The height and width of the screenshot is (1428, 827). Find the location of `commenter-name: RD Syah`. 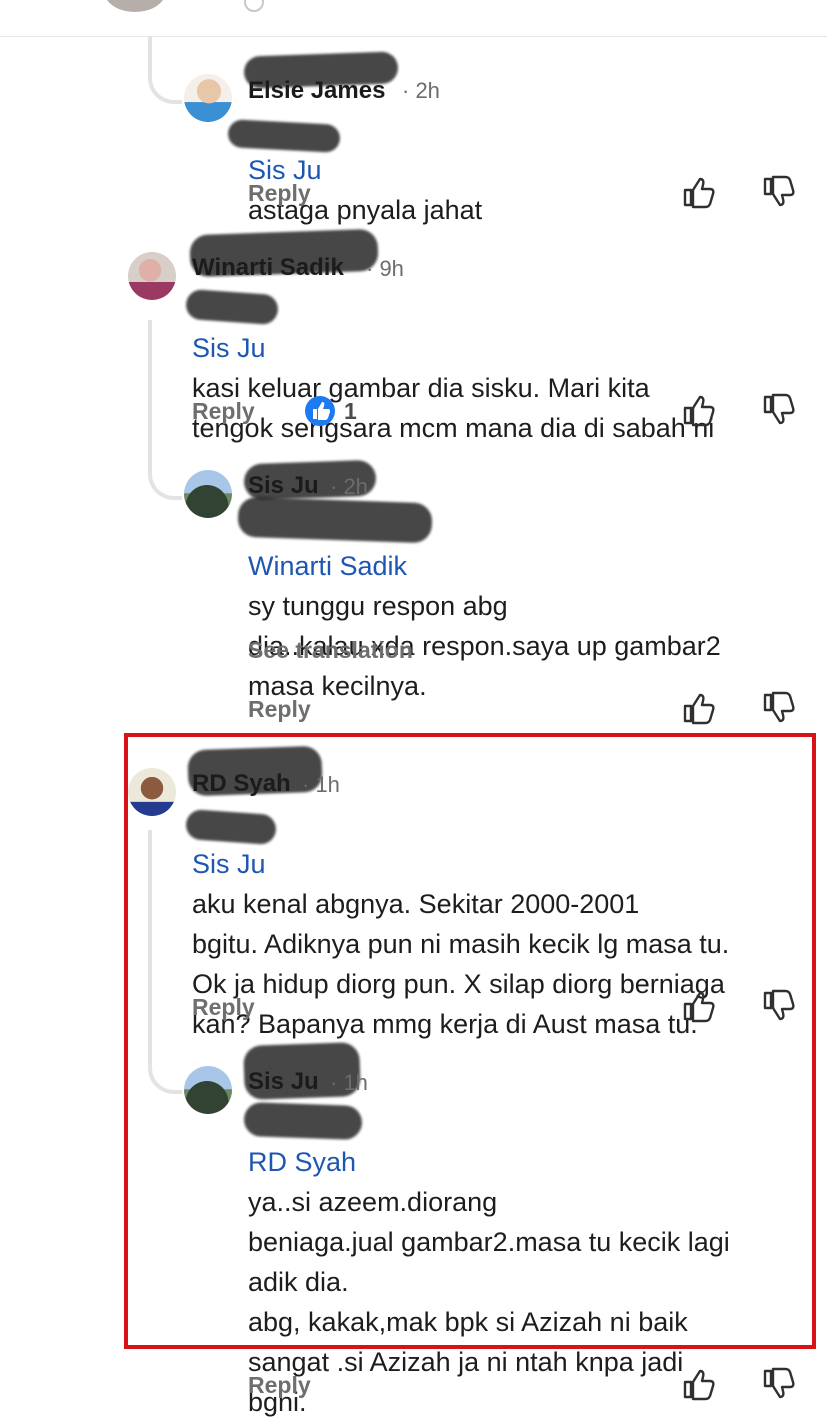

commenter-name: RD Syah is located at coordinates (241, 784).